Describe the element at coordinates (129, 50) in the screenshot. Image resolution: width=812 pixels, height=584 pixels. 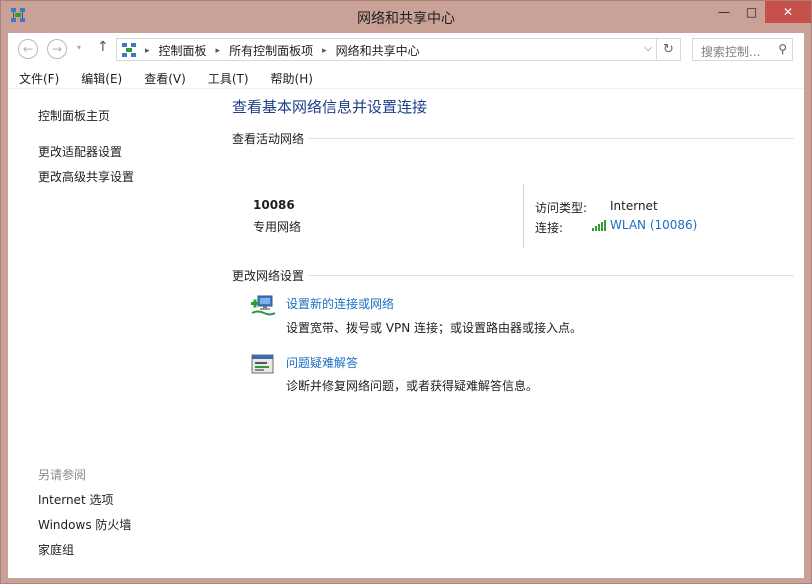
I see `network-center-icon` at that location.